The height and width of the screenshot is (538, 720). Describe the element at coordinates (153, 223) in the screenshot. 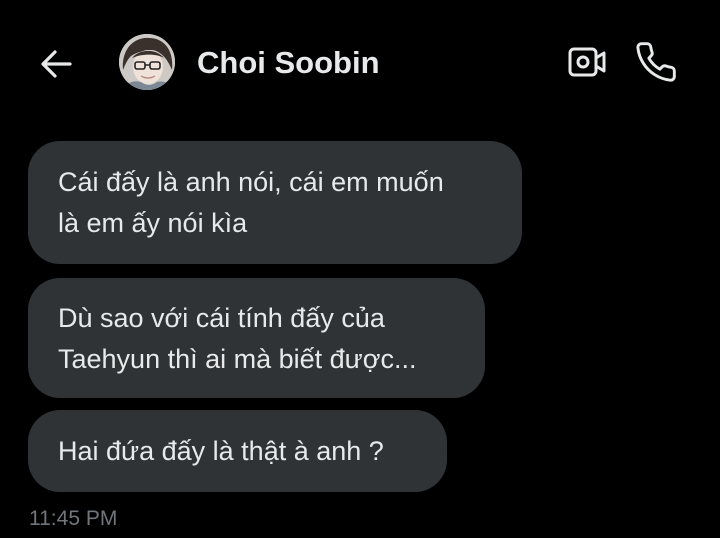

I see `message-text-line: là em ấy nói kìa` at that location.